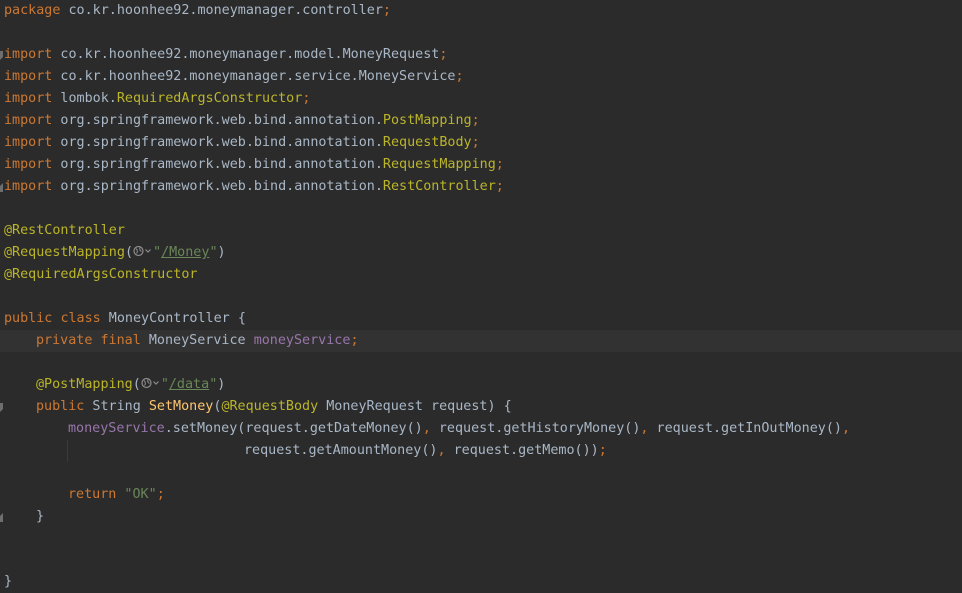 The height and width of the screenshot is (593, 962). I want to click on annotation-class: PostMapping, so click(427, 120).